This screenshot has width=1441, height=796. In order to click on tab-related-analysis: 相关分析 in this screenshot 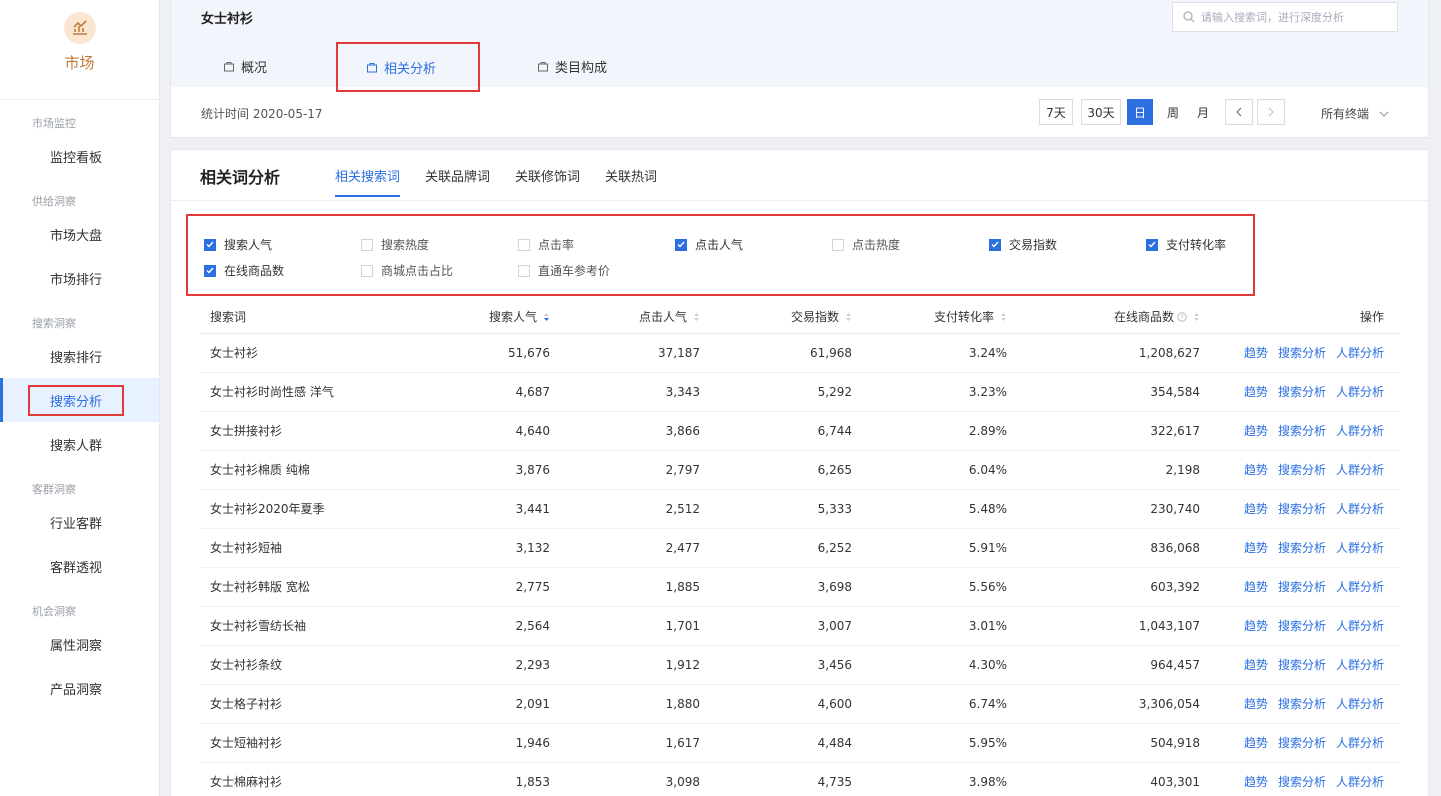, I will do `click(408, 67)`.